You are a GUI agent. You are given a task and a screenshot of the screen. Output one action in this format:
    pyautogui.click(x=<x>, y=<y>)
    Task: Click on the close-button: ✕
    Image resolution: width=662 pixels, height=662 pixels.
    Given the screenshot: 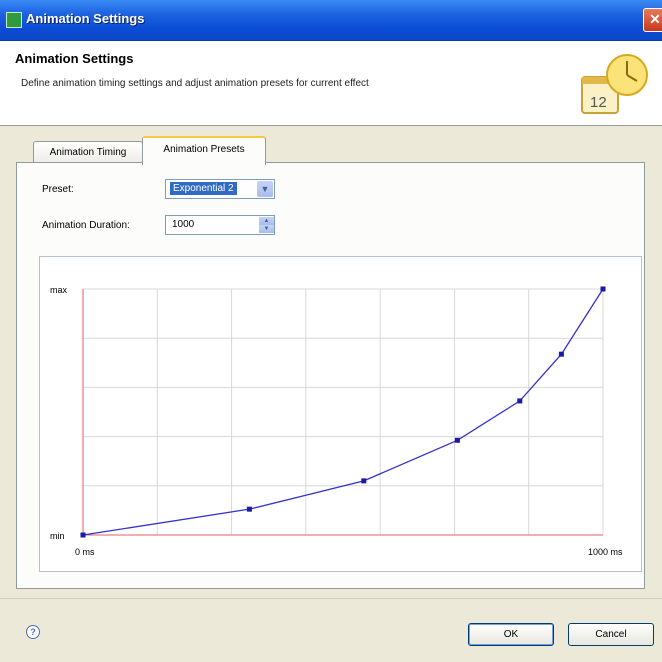 What is the action you would take?
    pyautogui.click(x=652, y=20)
    